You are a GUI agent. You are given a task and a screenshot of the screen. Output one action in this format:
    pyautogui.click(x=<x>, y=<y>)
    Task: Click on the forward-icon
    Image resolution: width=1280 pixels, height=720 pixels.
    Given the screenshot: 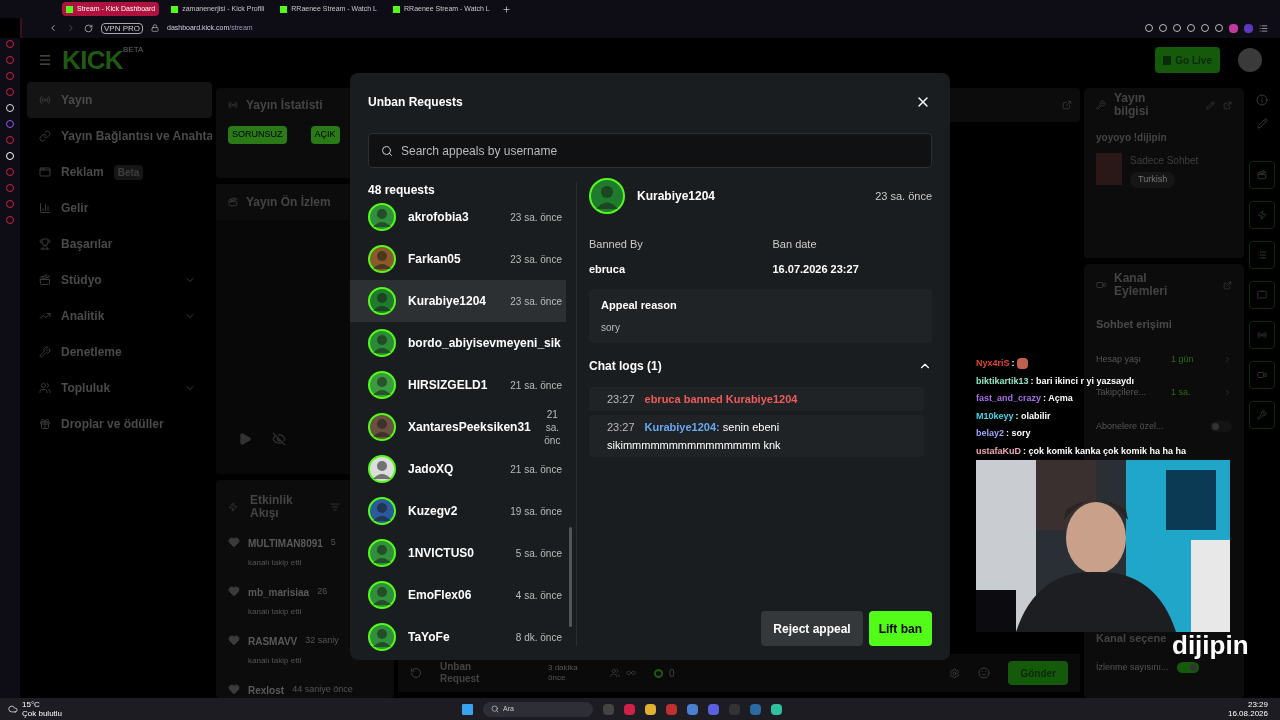 What is the action you would take?
    pyautogui.click(x=71, y=28)
    